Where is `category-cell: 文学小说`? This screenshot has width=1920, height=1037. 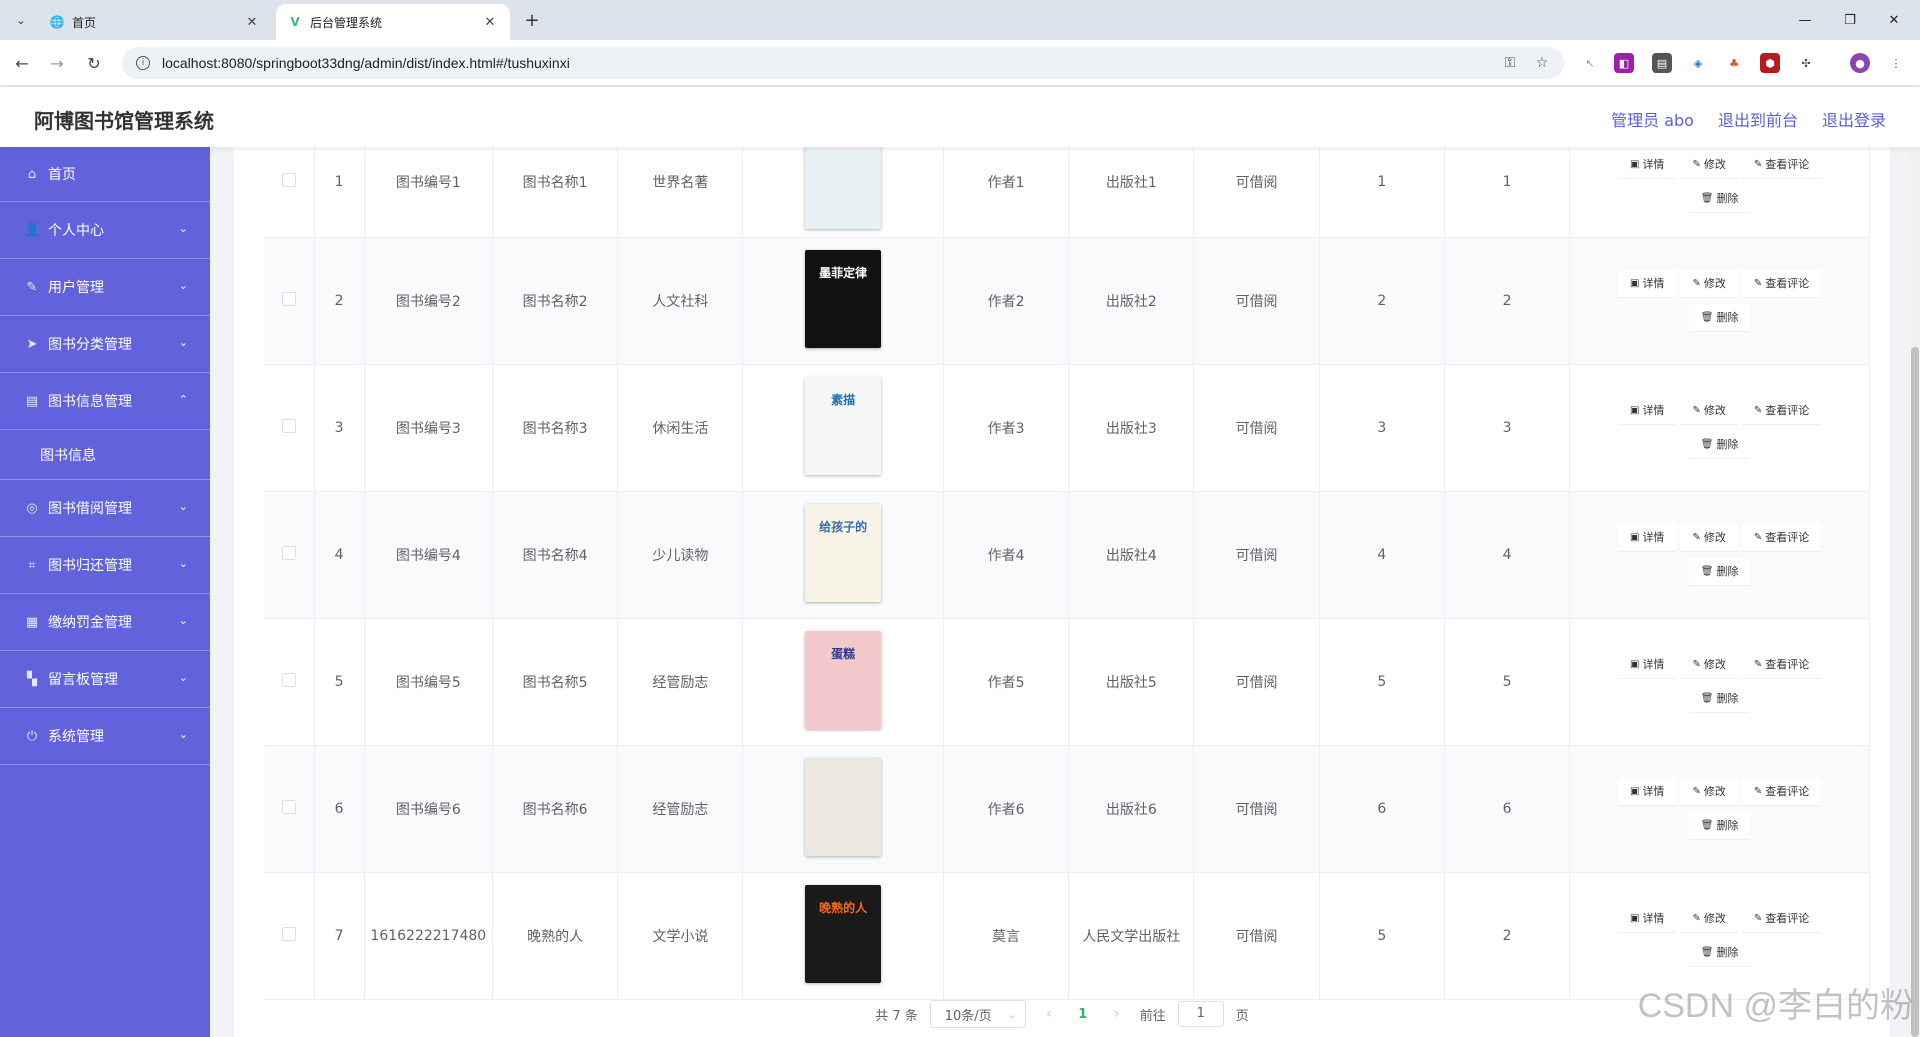
category-cell: 文学小说 is located at coordinates (680, 936).